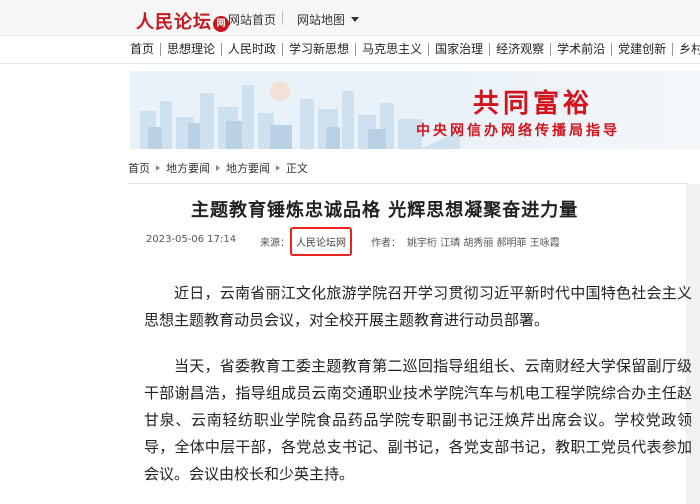  I want to click on site-map-dropdown: 网站地图, so click(328, 19).